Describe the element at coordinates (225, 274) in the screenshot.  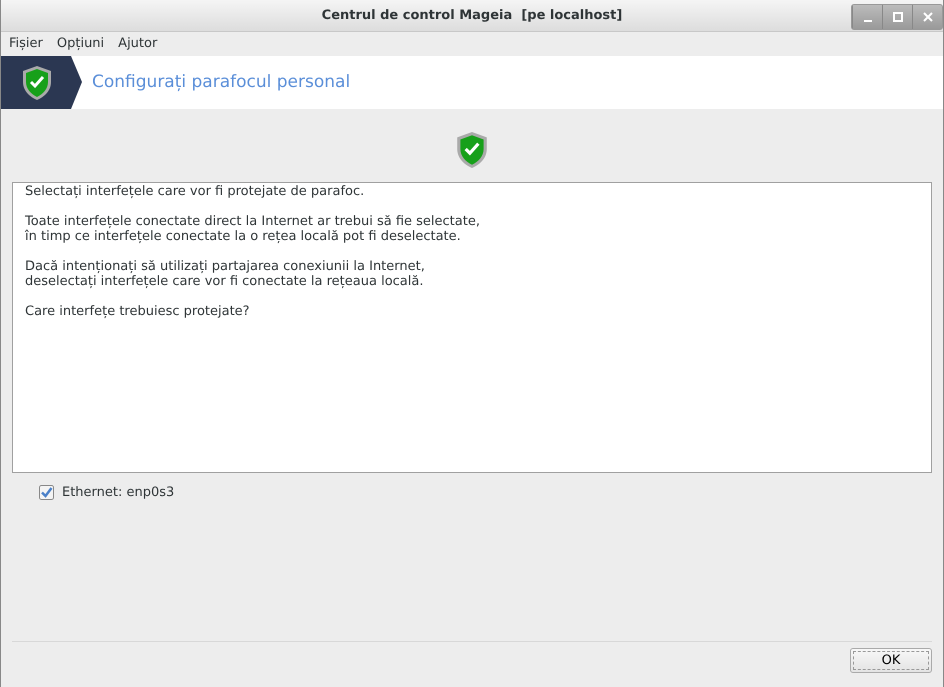
I see `message-text: Dacă intenționați să utilizați partajarea conexiunii la Internet, deselectați interfețele care vor fi conectate la rețeaua locală.` at that location.